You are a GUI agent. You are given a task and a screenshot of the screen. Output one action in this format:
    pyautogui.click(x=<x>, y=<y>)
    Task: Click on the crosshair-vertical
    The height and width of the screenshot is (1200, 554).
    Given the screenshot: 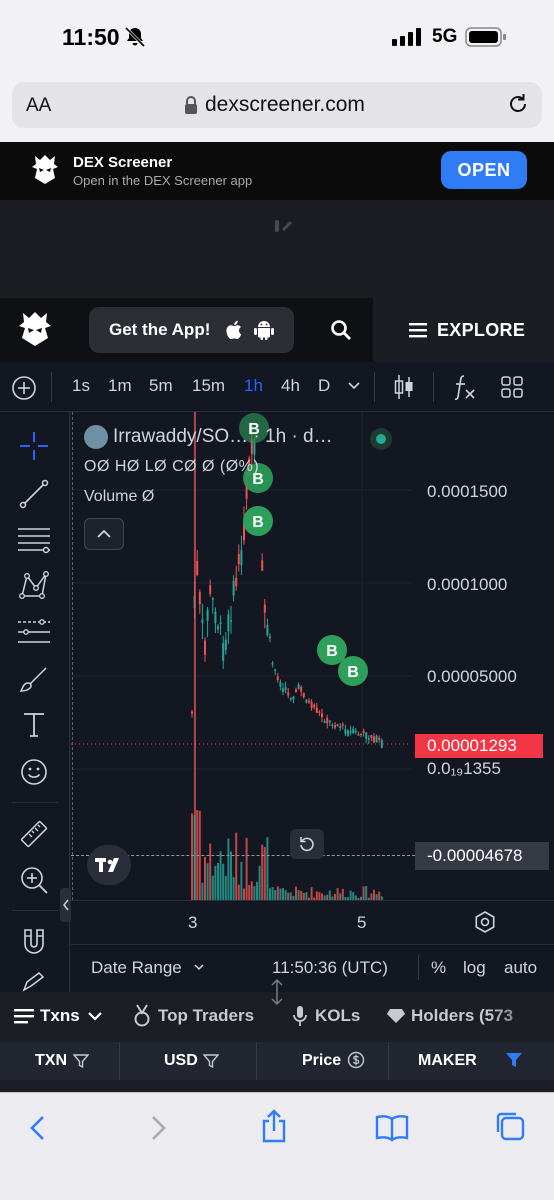 What is the action you would take?
    pyautogui.click(x=72, y=656)
    